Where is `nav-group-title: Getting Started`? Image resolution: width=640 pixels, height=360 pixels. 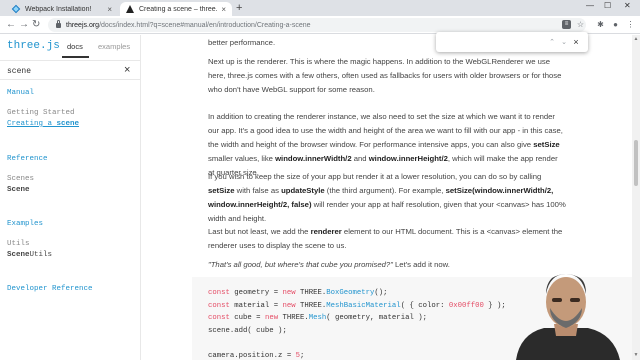
nav-group-title: Getting Started is located at coordinates (41, 113).